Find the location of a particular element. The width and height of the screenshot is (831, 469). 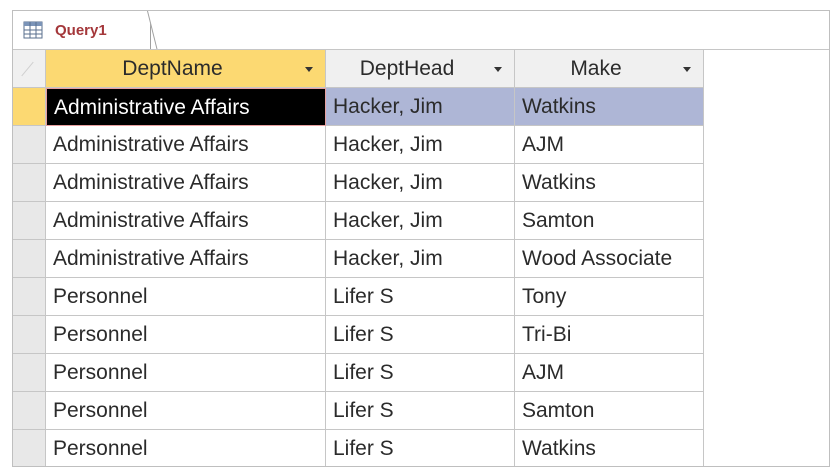

table-row: Personnel Lifer S Samton is located at coordinates (358, 411).